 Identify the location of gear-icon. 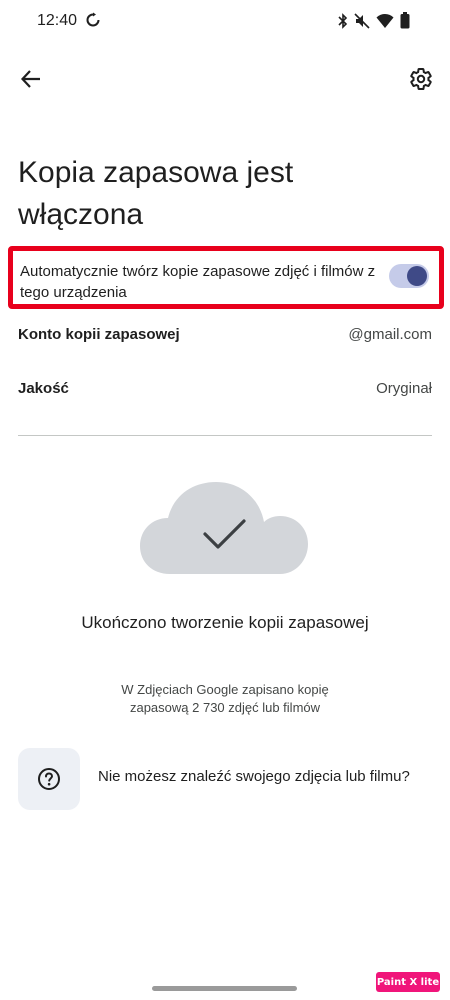
(421, 79).